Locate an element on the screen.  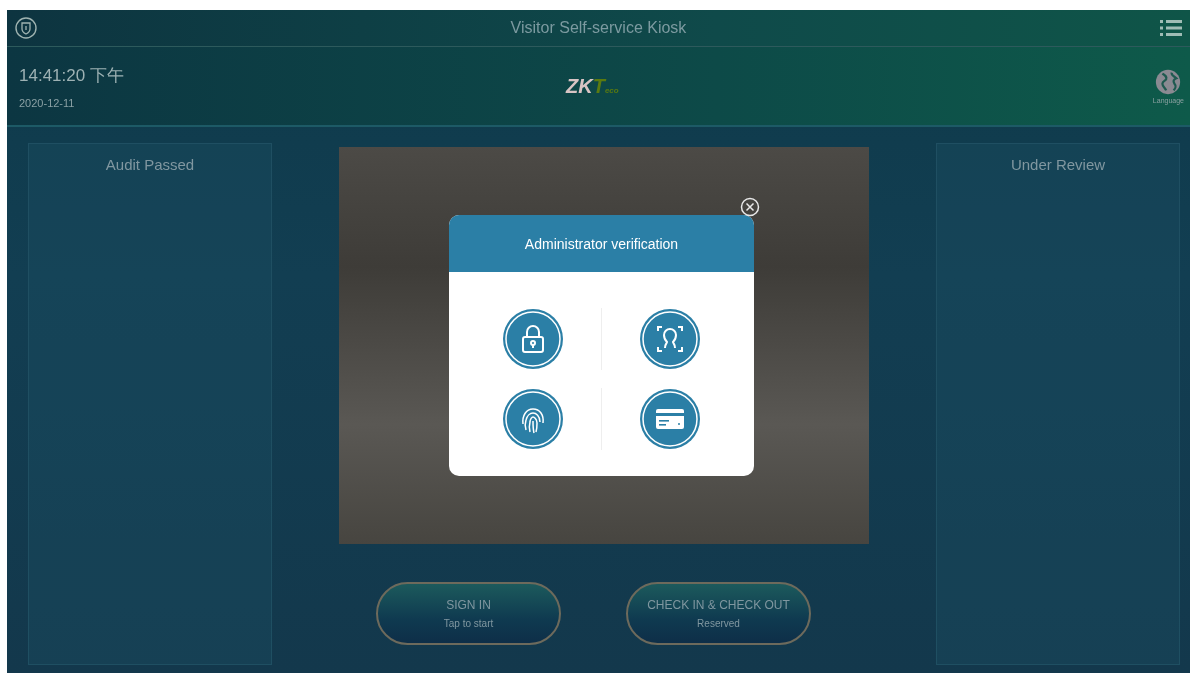
close-icon is located at coordinates (750, 207).